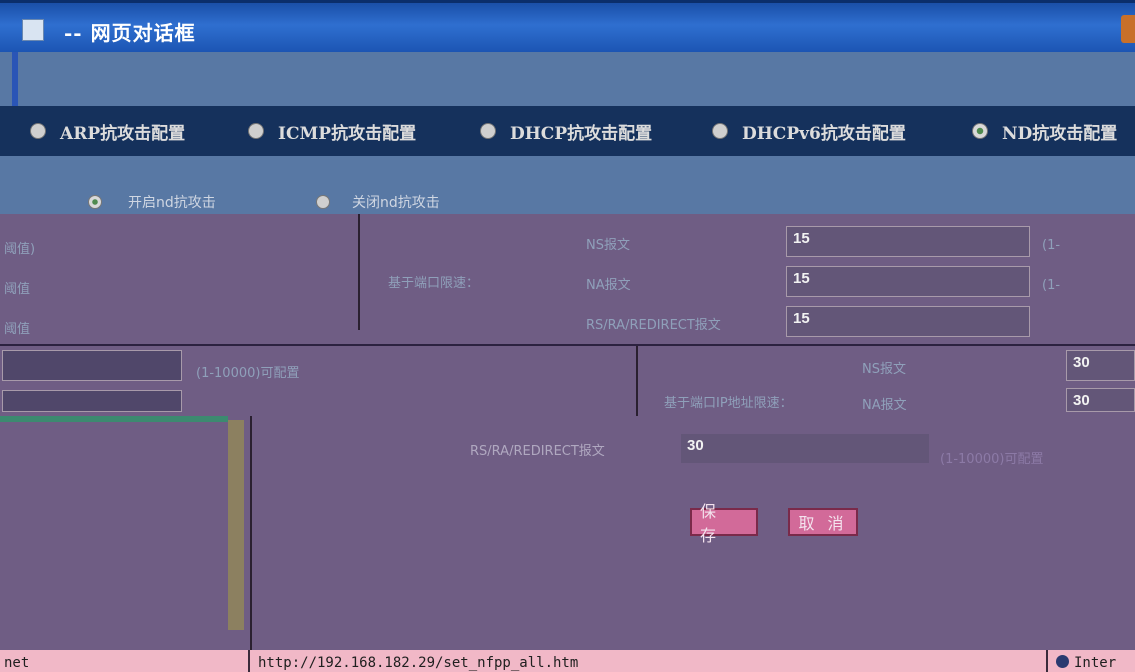 This screenshot has width=1135, height=672. What do you see at coordinates (1062, 661) in the screenshot?
I see `globe-icon` at bounding box center [1062, 661].